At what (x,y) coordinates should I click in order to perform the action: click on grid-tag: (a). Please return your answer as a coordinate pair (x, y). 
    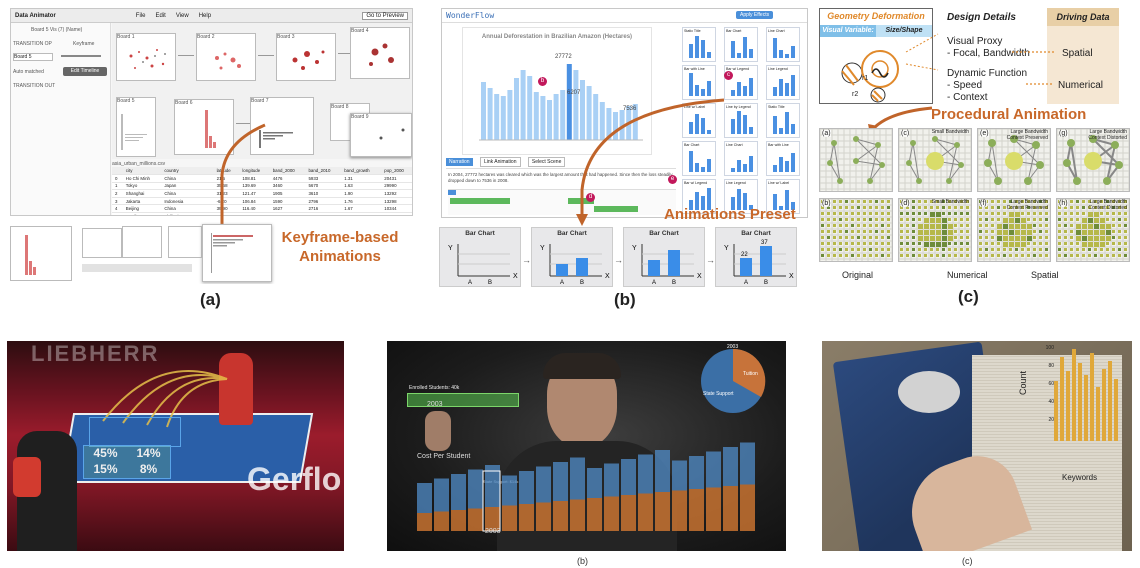
    Looking at the image, I should click on (826, 133).